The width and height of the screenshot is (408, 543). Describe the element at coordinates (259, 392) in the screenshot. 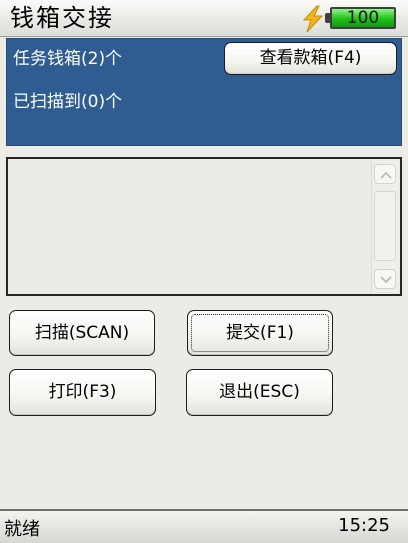

I see `exit-button: 退出(ESC)` at that location.